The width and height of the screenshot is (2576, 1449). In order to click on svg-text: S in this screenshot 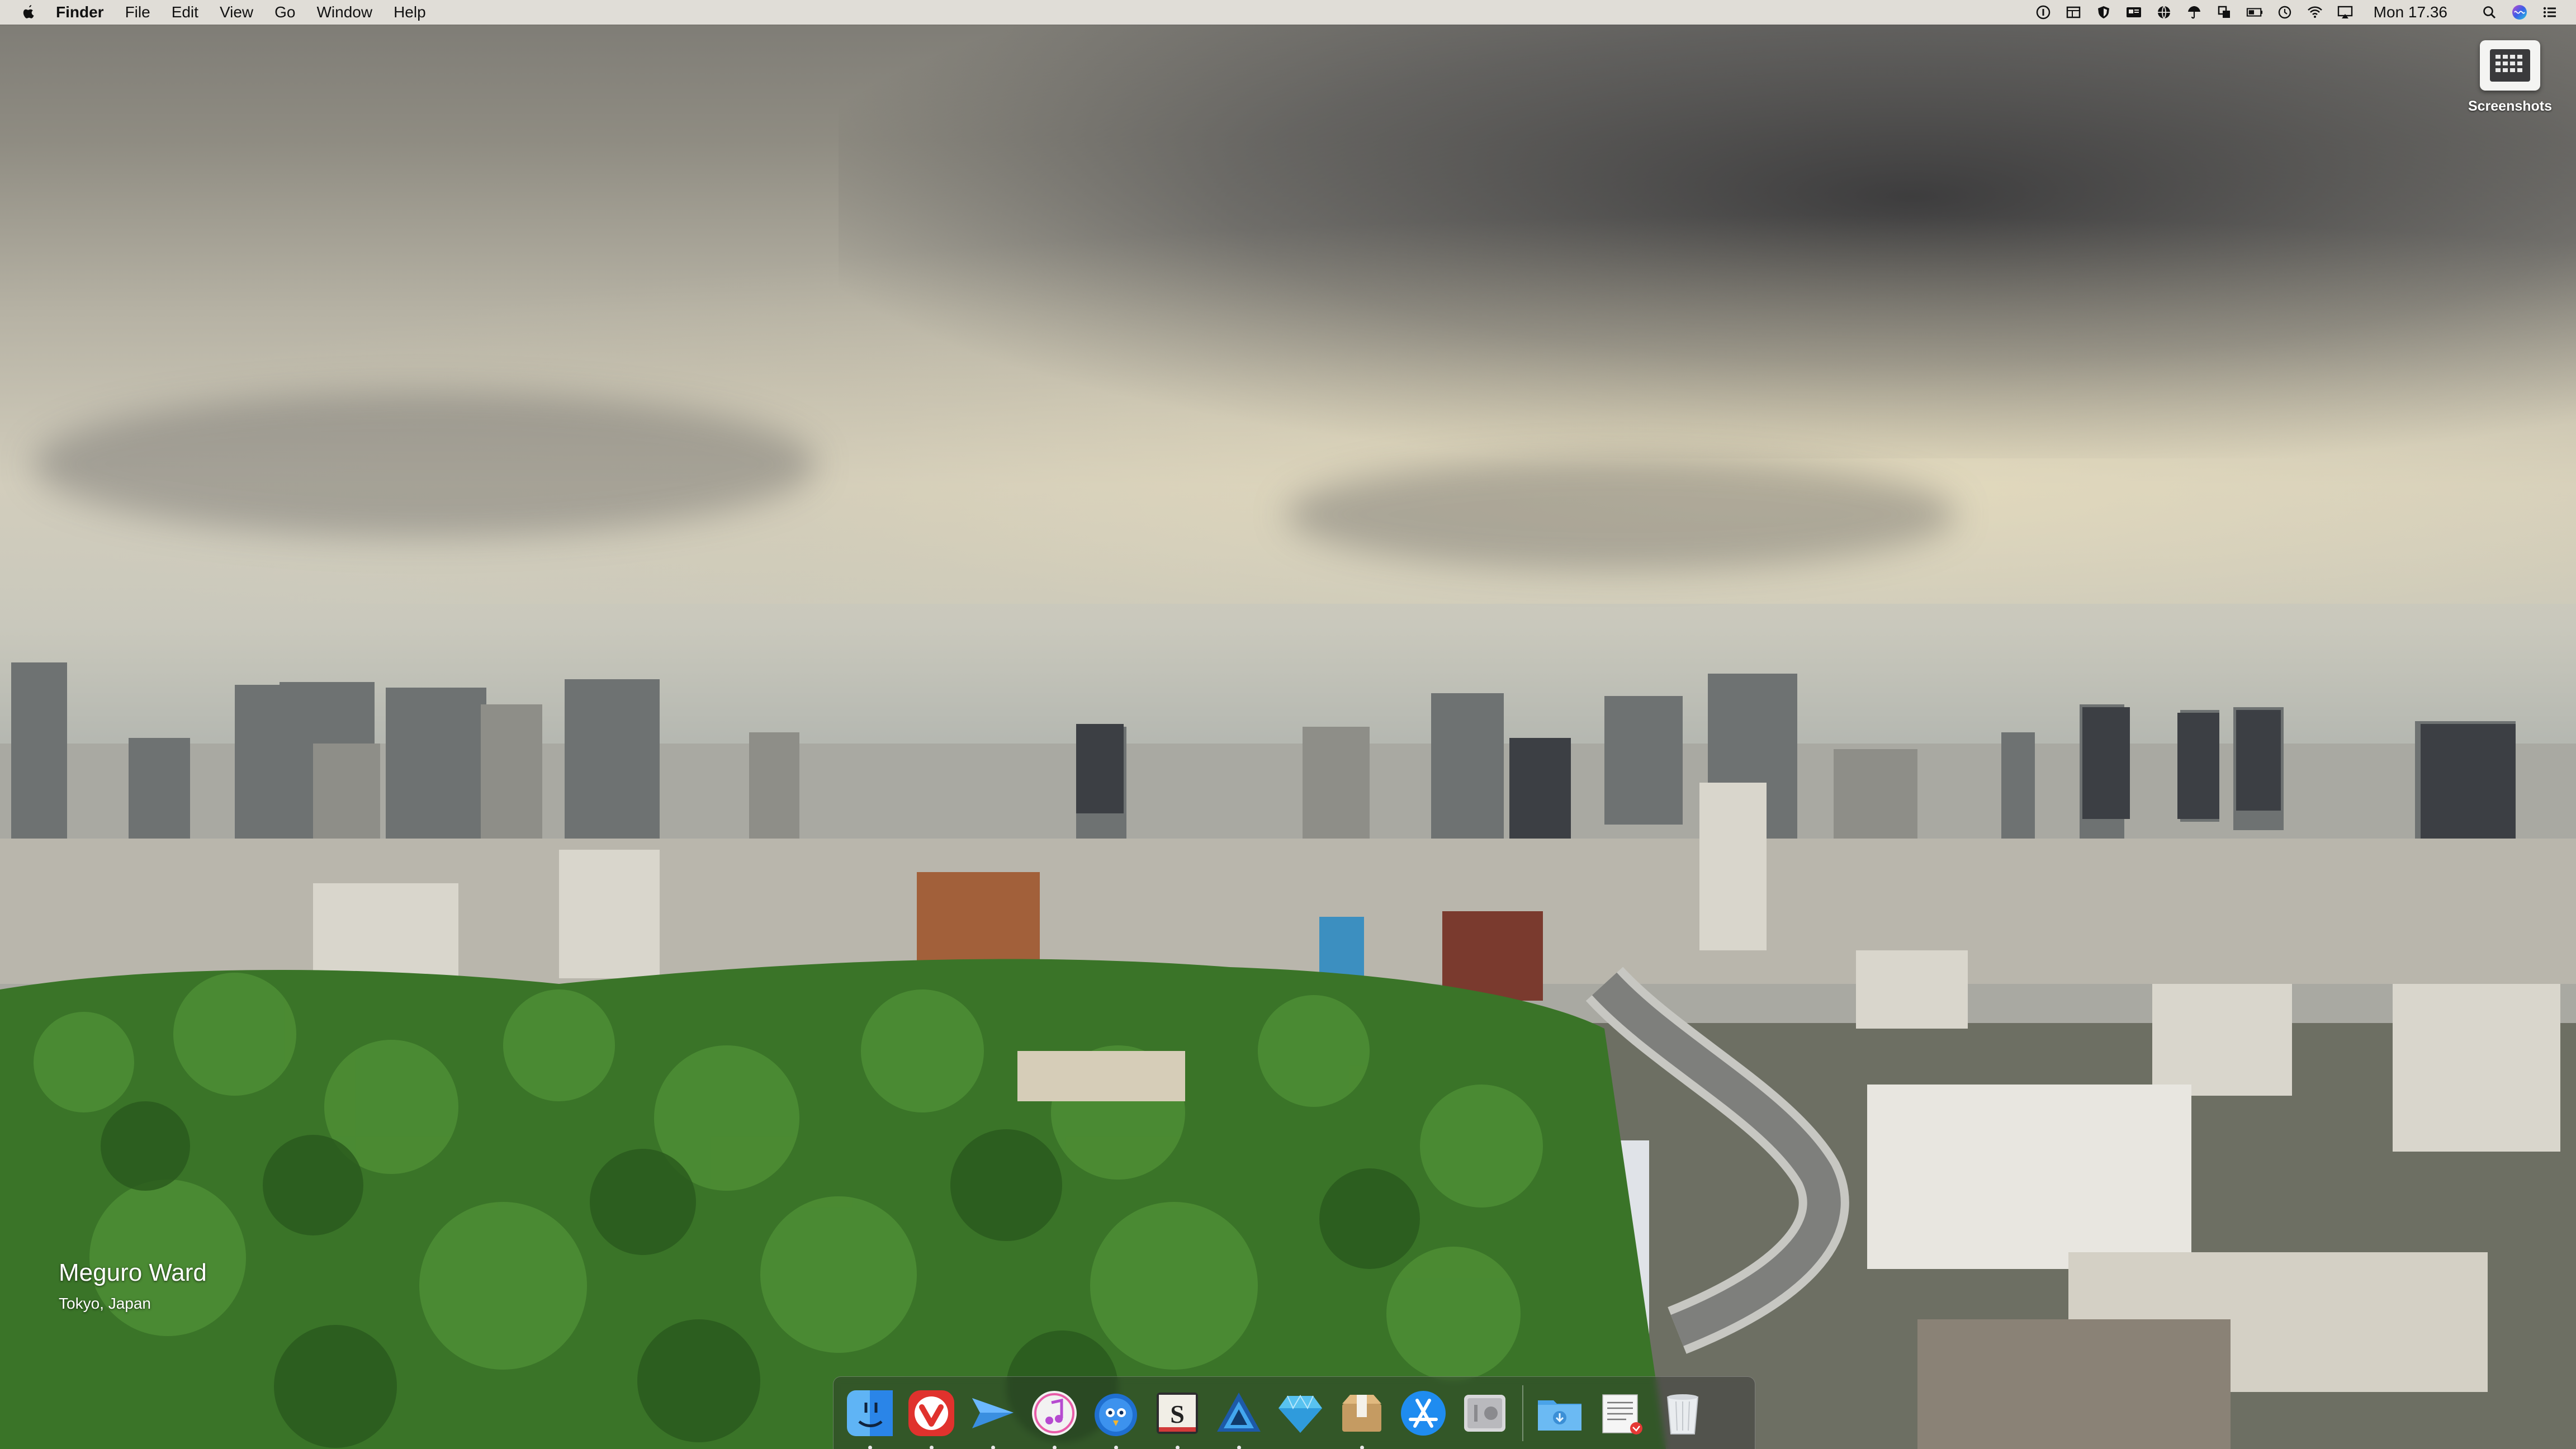, I will do `click(1177, 1414)`.